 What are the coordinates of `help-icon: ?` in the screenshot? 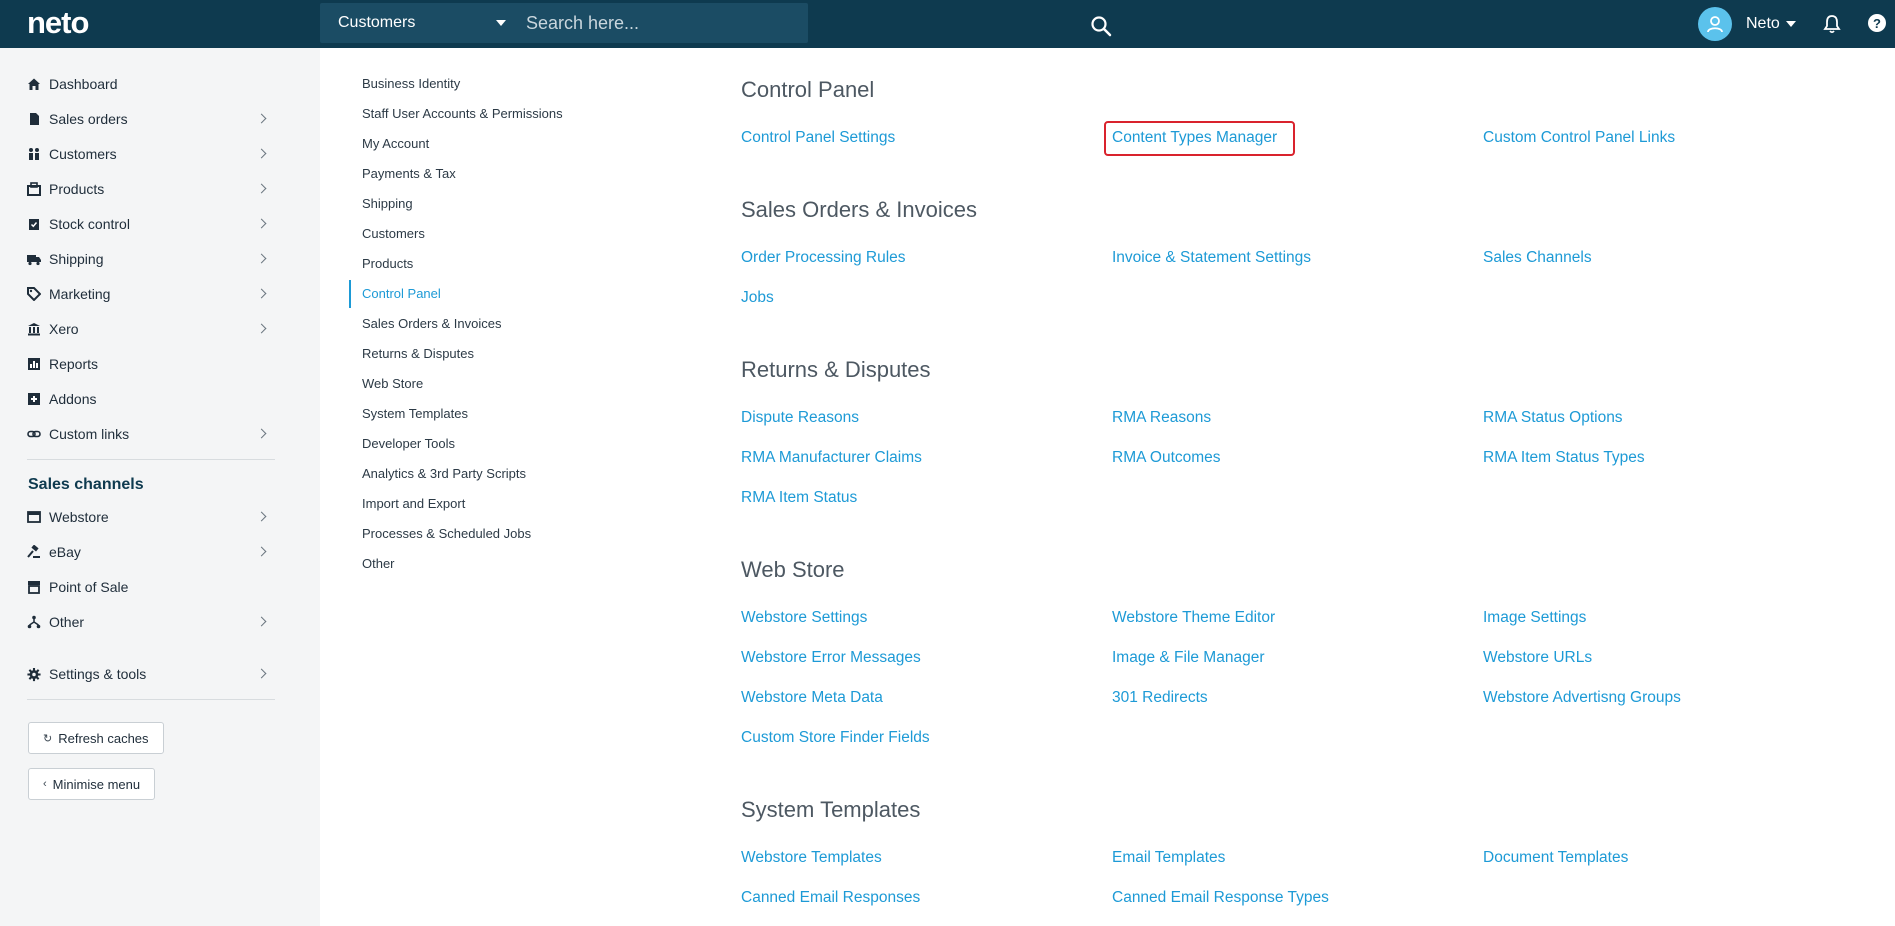 It's located at (1877, 23).